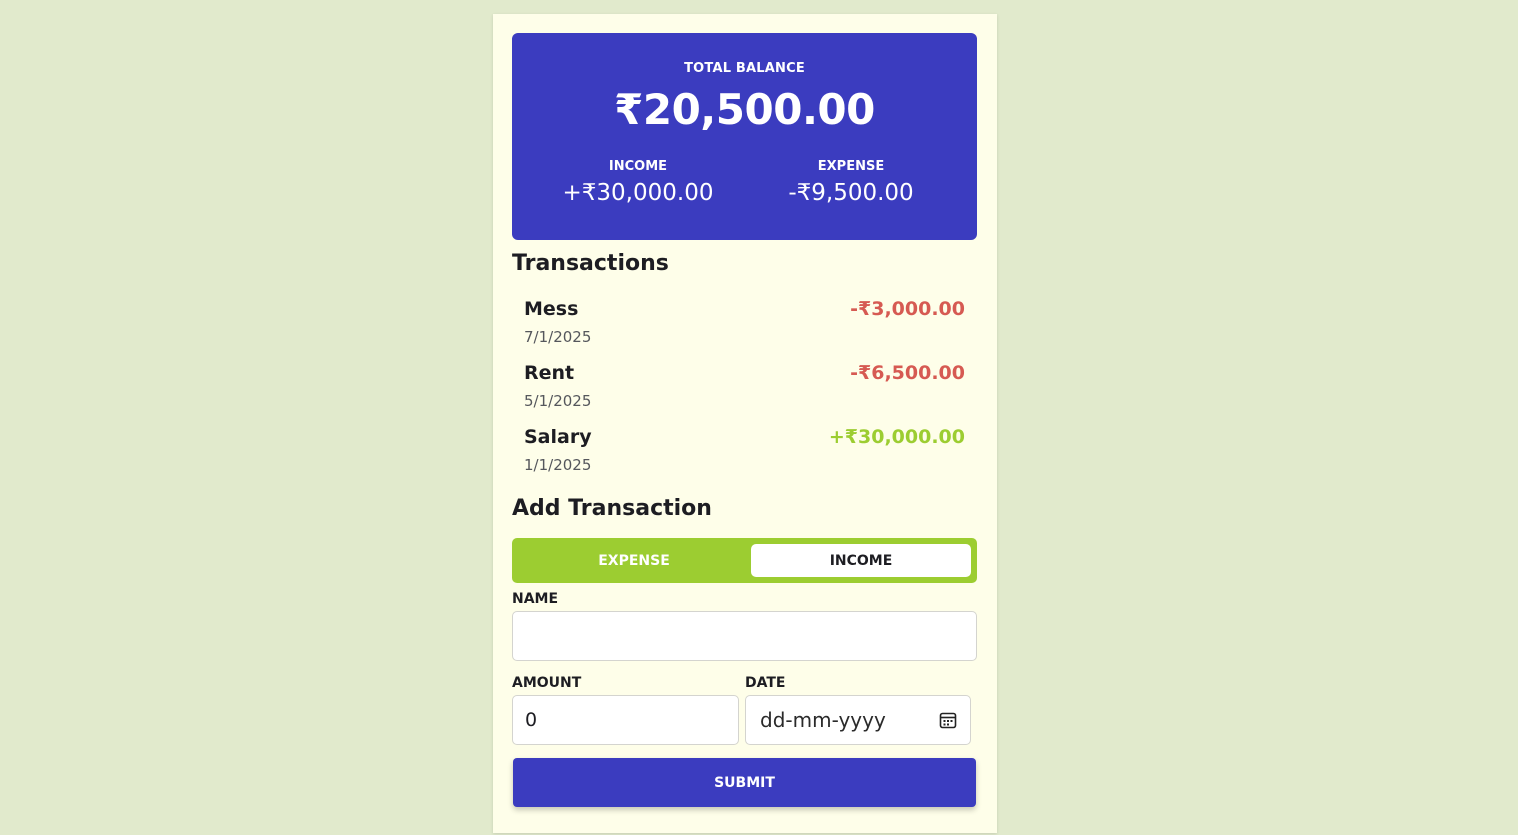  I want to click on transaction-date: 1/1/2025, so click(558, 465).